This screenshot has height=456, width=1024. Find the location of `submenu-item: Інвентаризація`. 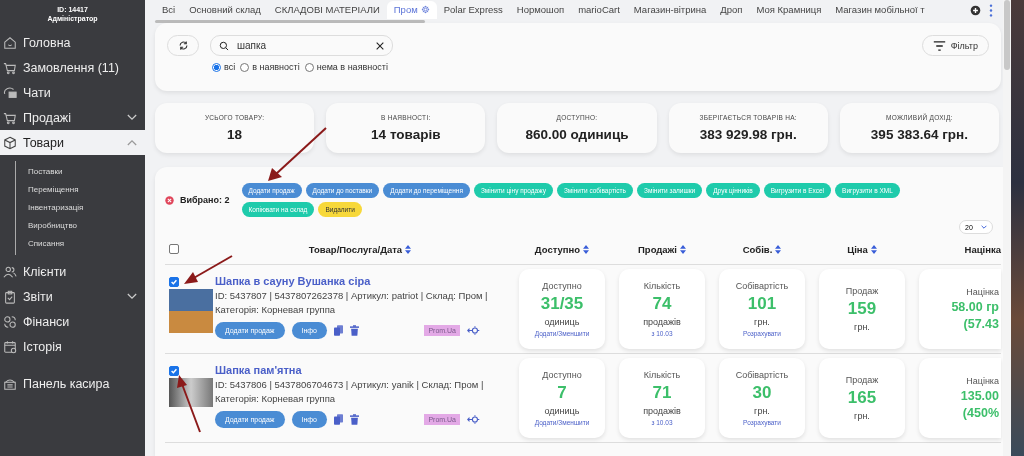

submenu-item: Інвентаризація is located at coordinates (86, 208).